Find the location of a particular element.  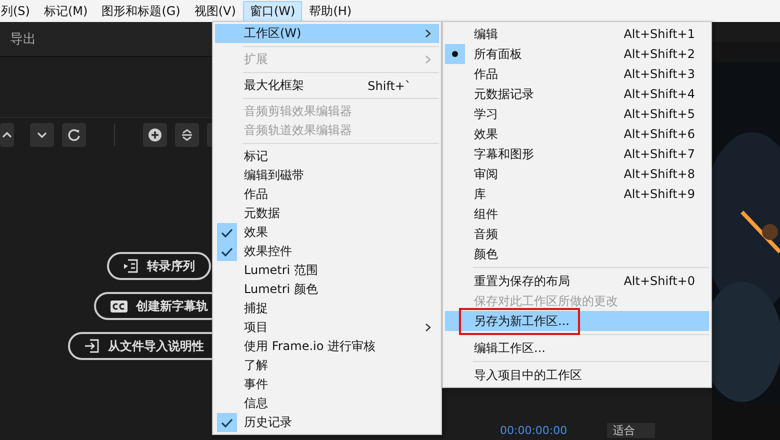

zoom-dropdown: 适合 is located at coordinates (631, 430).